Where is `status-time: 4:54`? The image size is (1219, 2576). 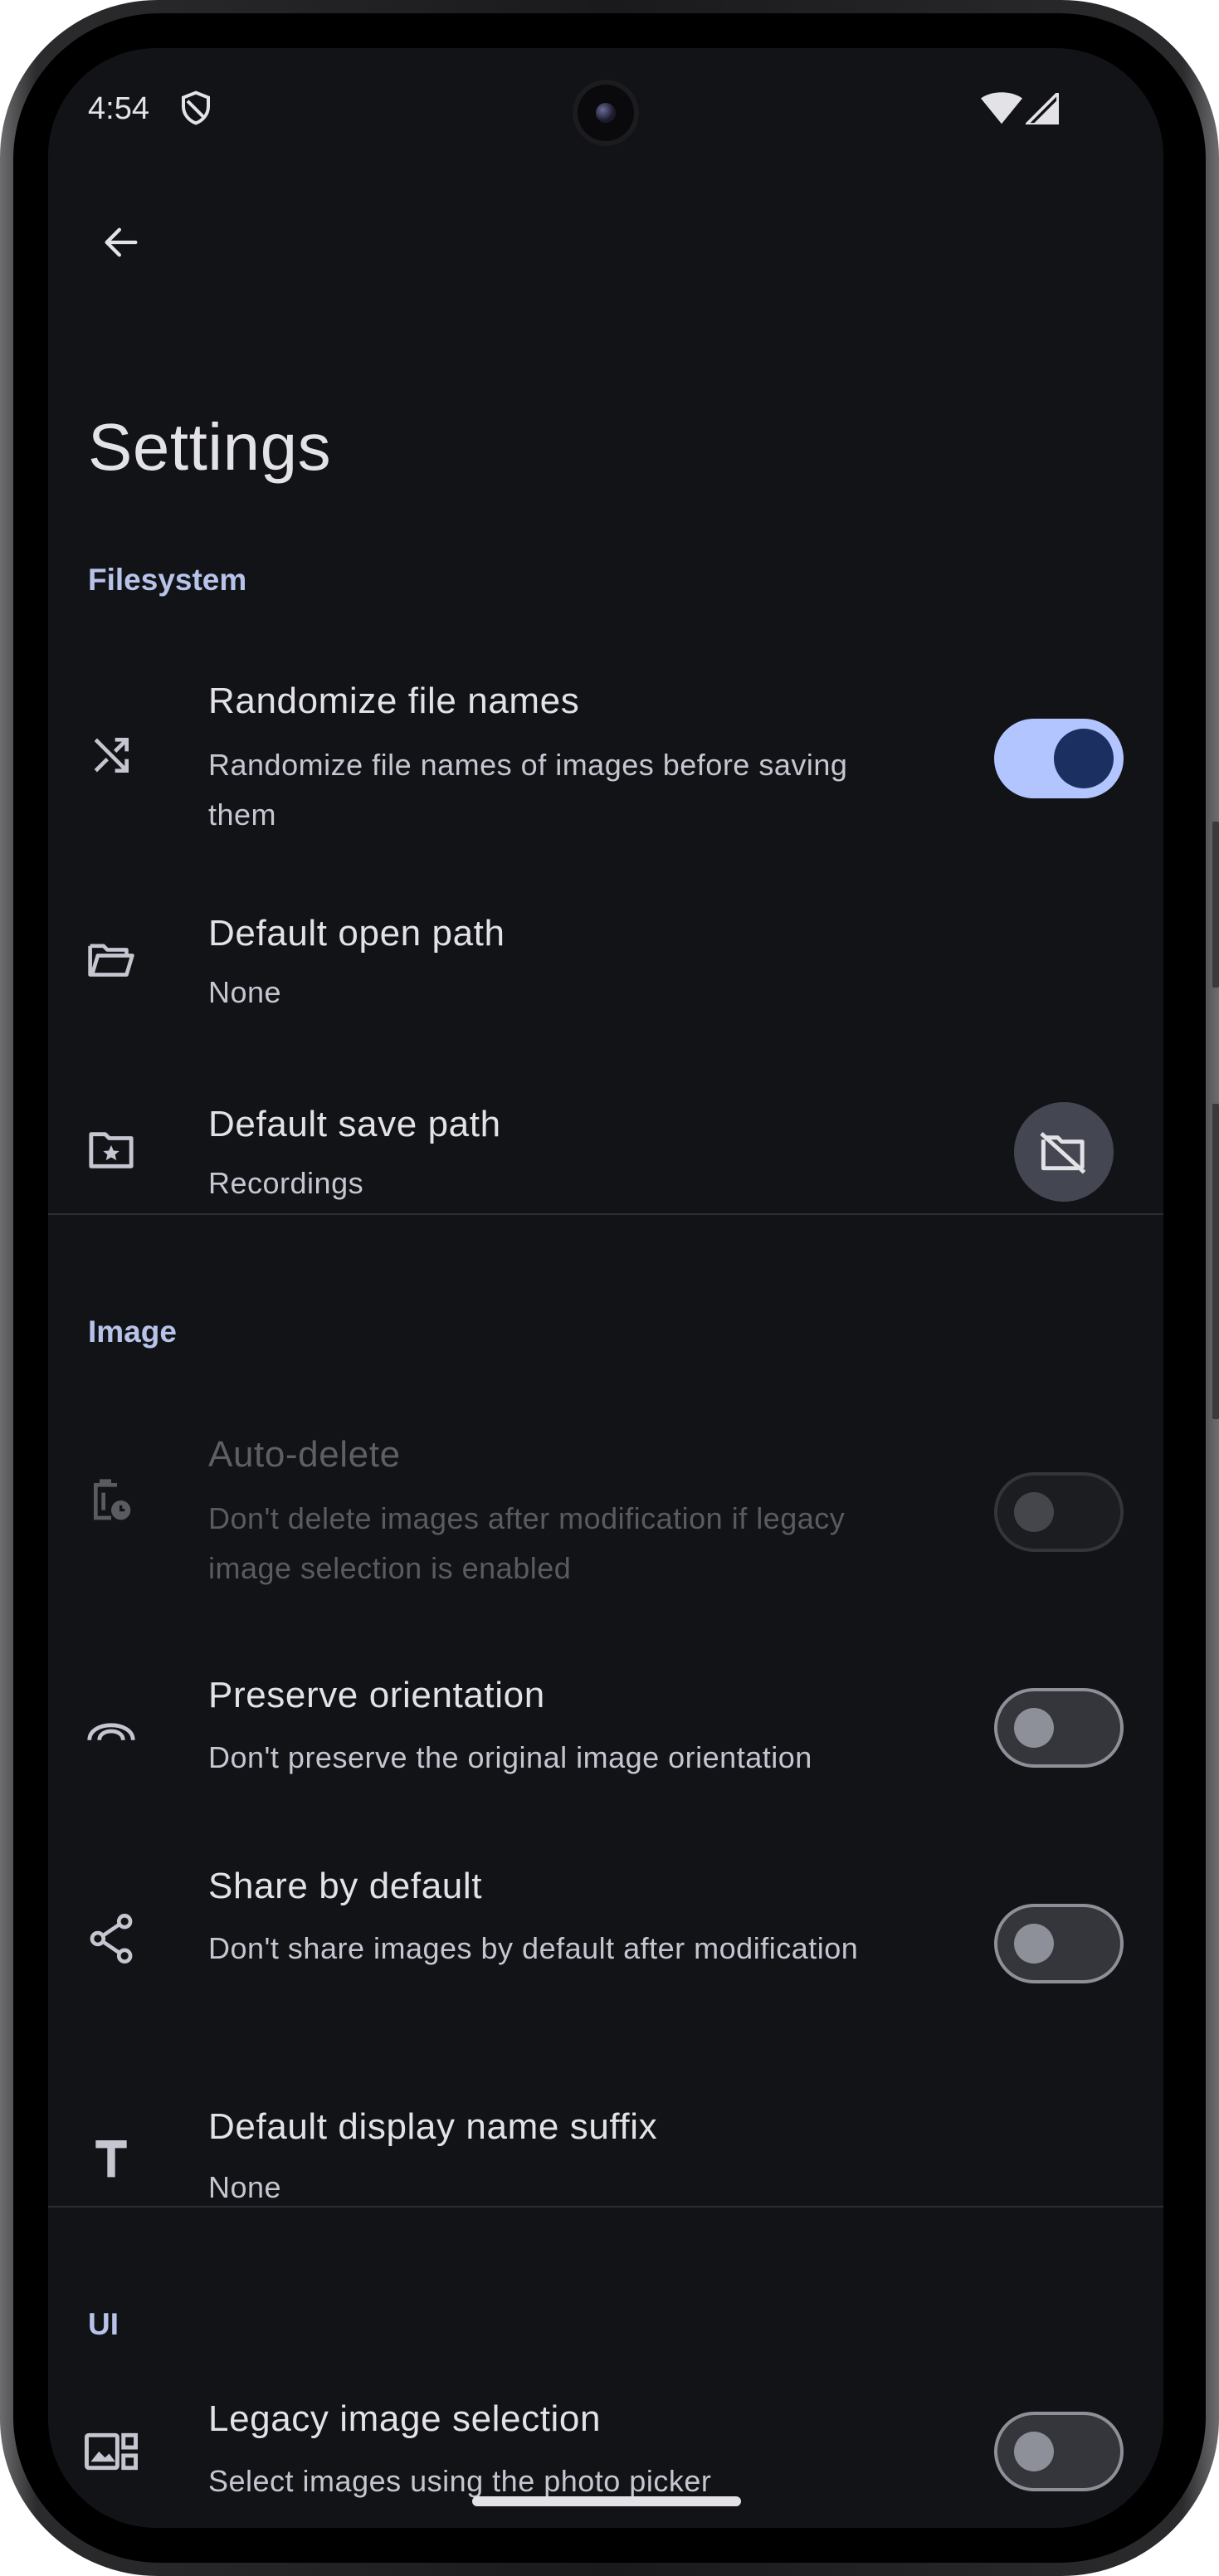
status-time: 4:54 is located at coordinates (119, 109).